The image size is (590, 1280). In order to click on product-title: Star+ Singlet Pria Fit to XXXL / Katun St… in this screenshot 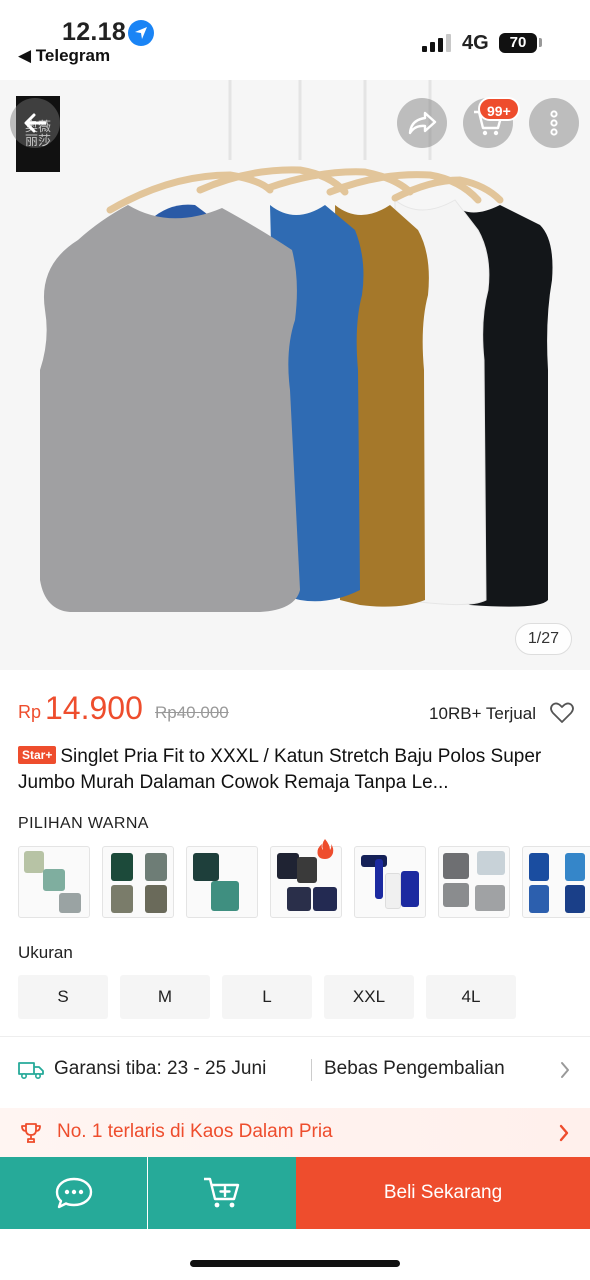, I will do `click(296, 770)`.